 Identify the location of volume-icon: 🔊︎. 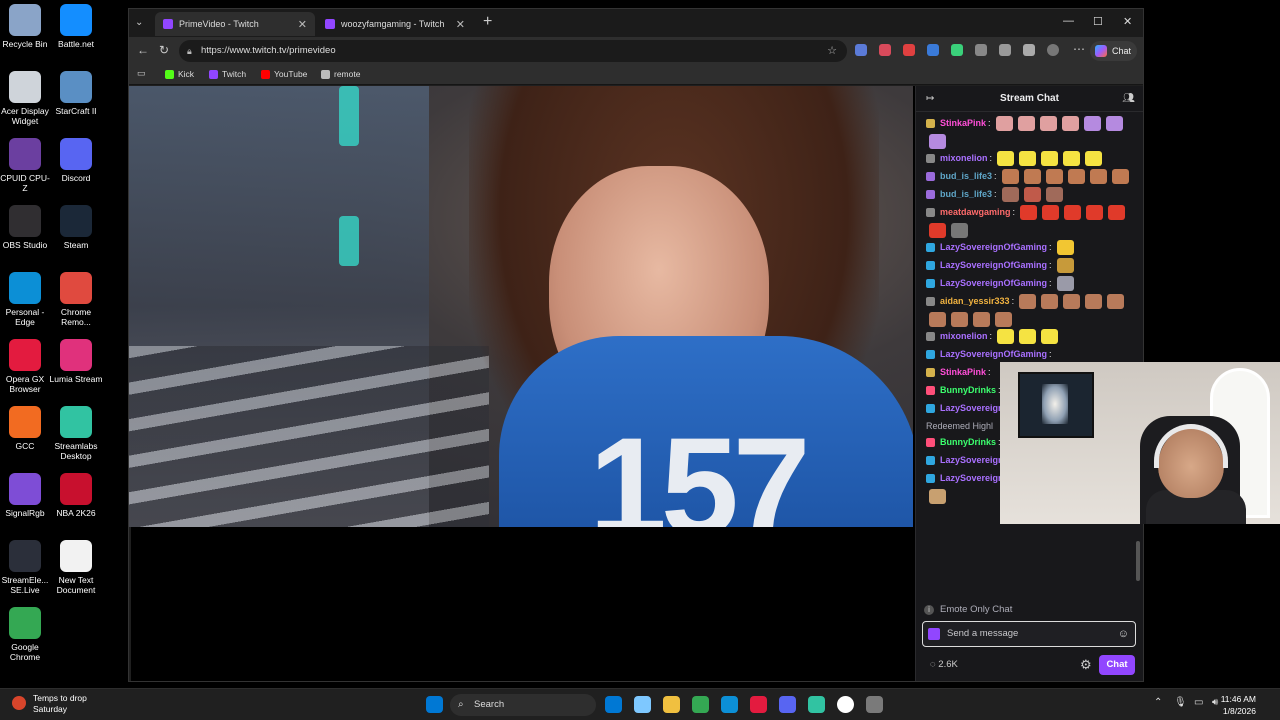
(1215, 702).